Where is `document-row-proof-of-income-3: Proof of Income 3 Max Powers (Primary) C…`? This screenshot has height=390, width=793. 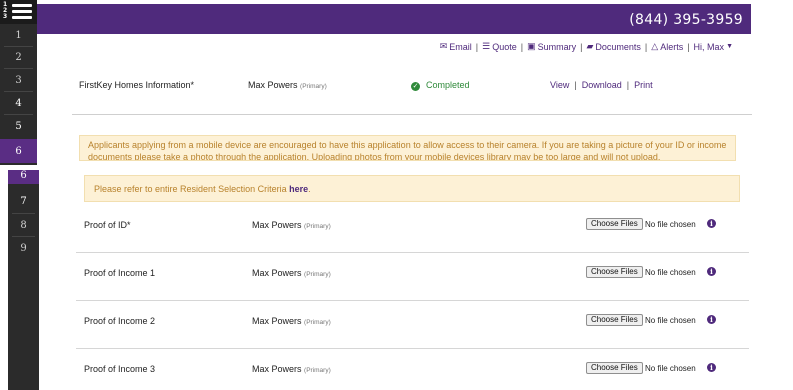
document-row-proof-of-income-3: Proof of Income 3 Max Powers (Primary) C… is located at coordinates (412, 369).